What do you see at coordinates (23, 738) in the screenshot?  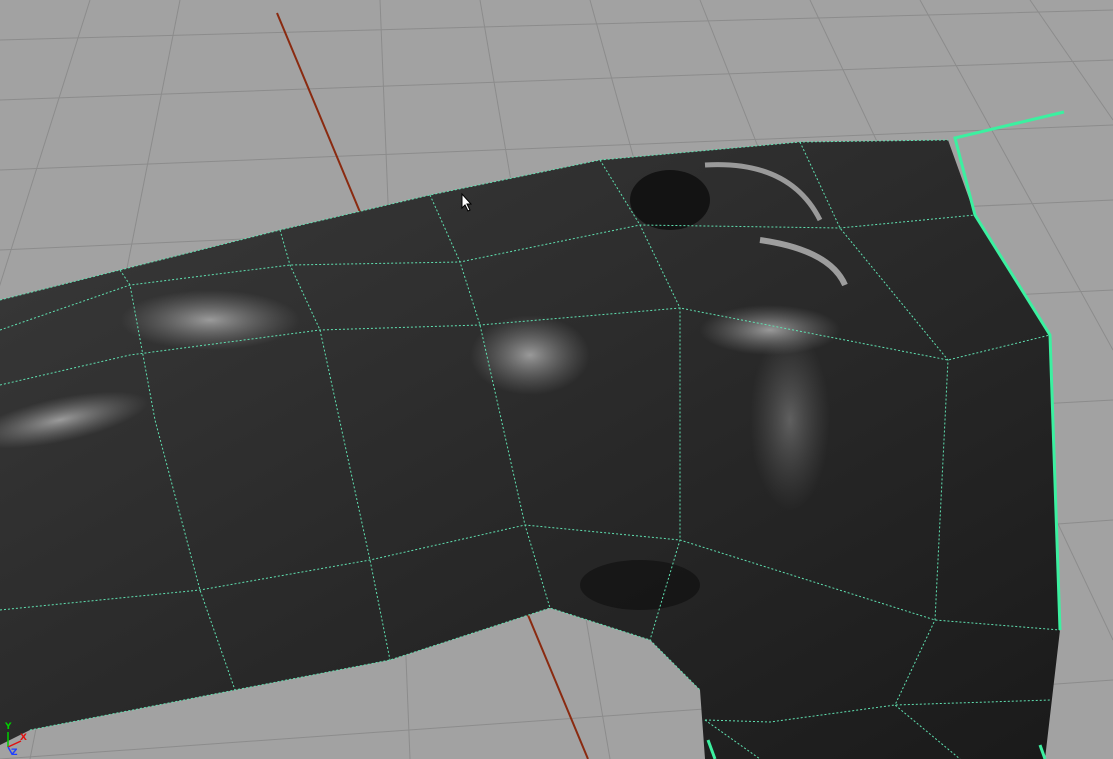 I see `x-axis-label: X` at bounding box center [23, 738].